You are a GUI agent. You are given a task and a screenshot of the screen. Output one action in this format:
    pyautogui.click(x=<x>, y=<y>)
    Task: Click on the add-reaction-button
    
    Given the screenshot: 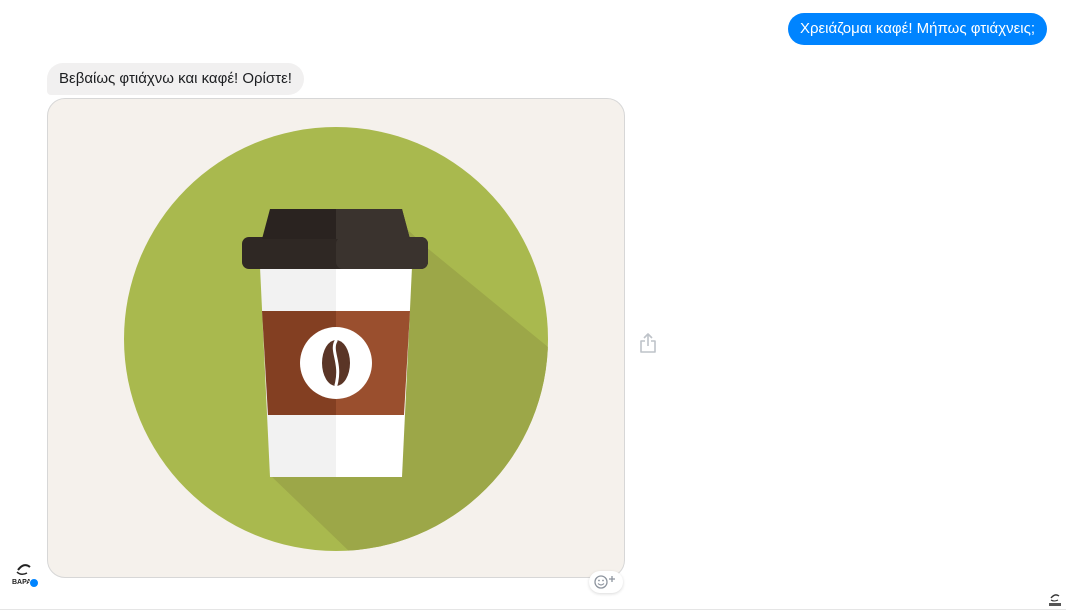 What is the action you would take?
    pyautogui.click(x=606, y=582)
    